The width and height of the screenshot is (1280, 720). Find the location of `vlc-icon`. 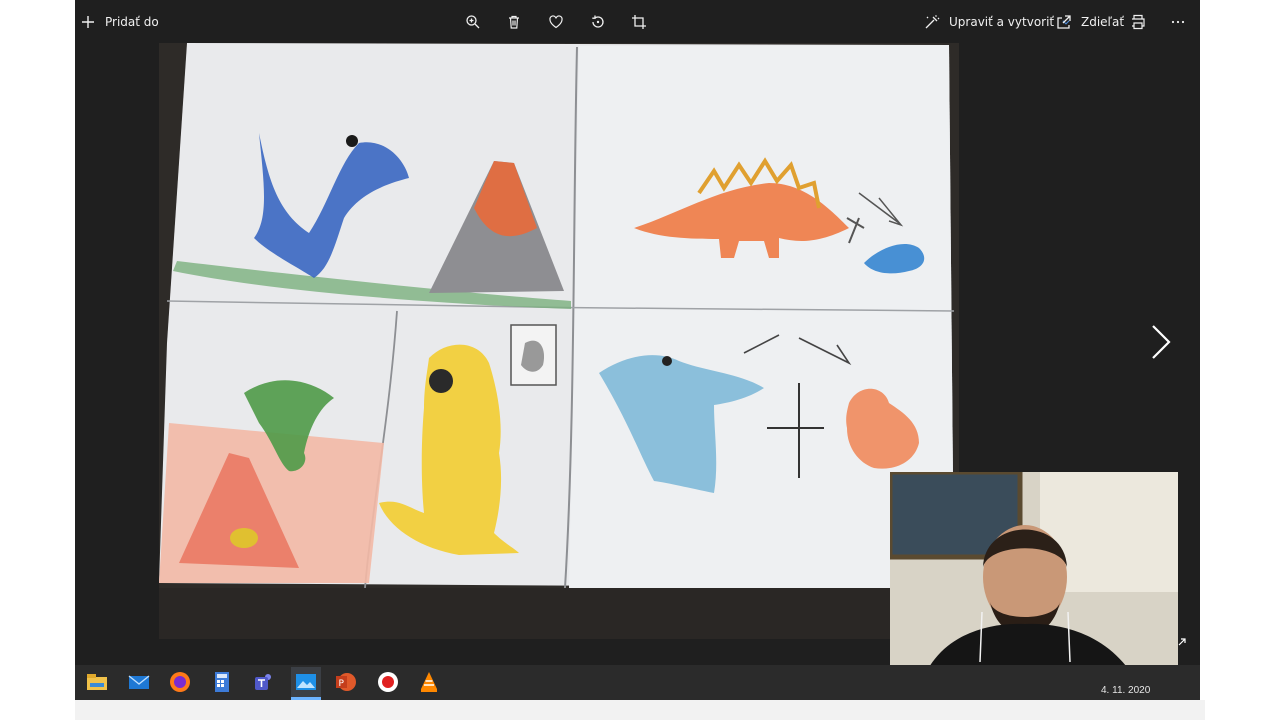

vlc-icon is located at coordinates (429, 682).